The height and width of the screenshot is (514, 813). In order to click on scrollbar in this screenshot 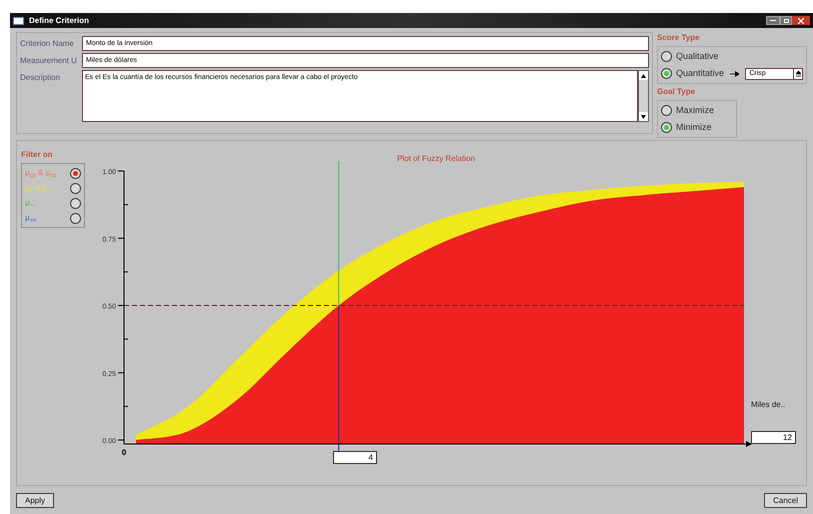, I will do `click(643, 96)`.